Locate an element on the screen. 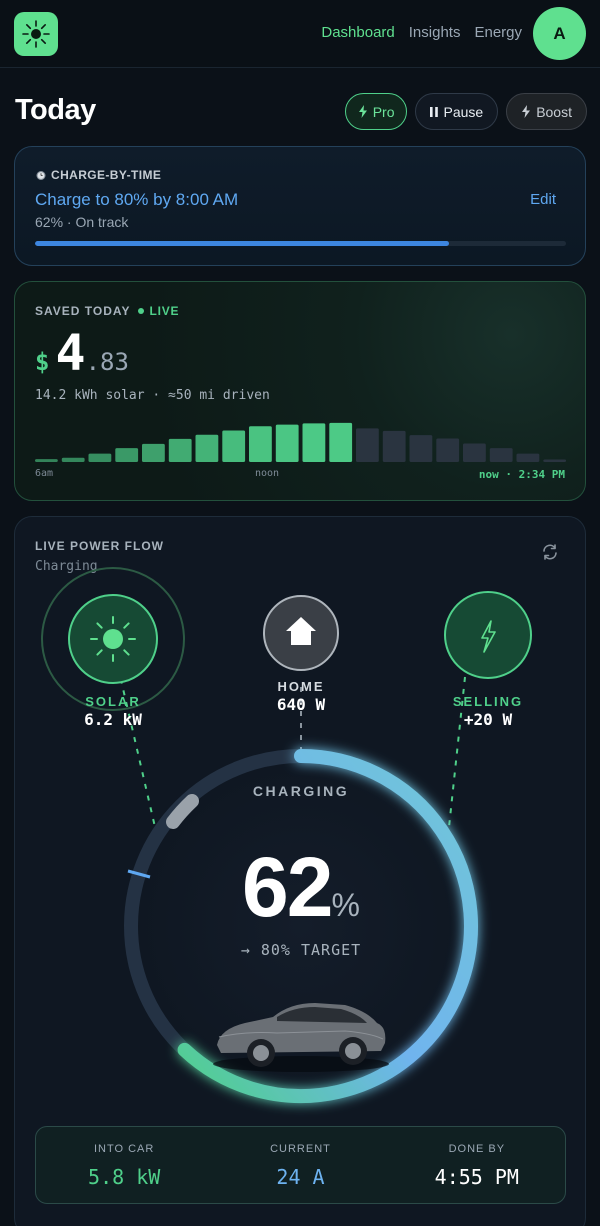  saved-currency: $ is located at coordinates (42, 362).